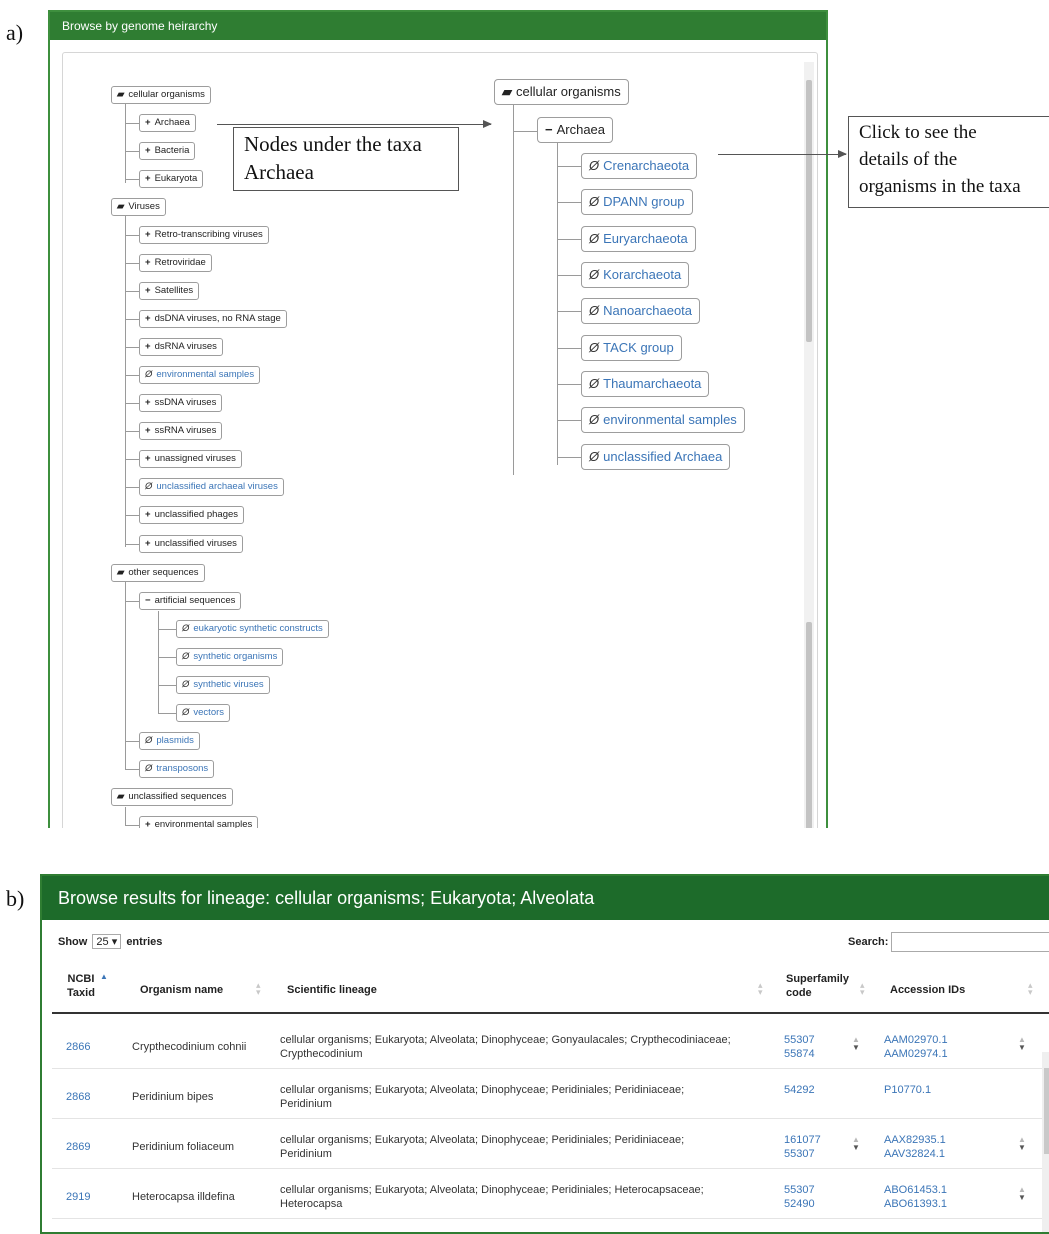 The width and height of the screenshot is (1049, 1234). What do you see at coordinates (802, 1147) in the screenshot?
I see `superfamily-links: 161077 55307` at bounding box center [802, 1147].